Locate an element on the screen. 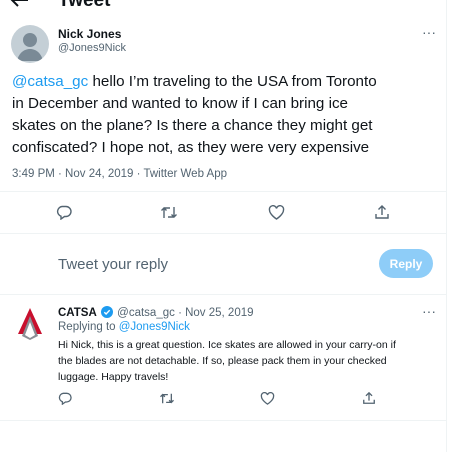 Image resolution: width=458 pixels, height=452 pixels. reply-more-options-icon: ··· is located at coordinates (429, 311).